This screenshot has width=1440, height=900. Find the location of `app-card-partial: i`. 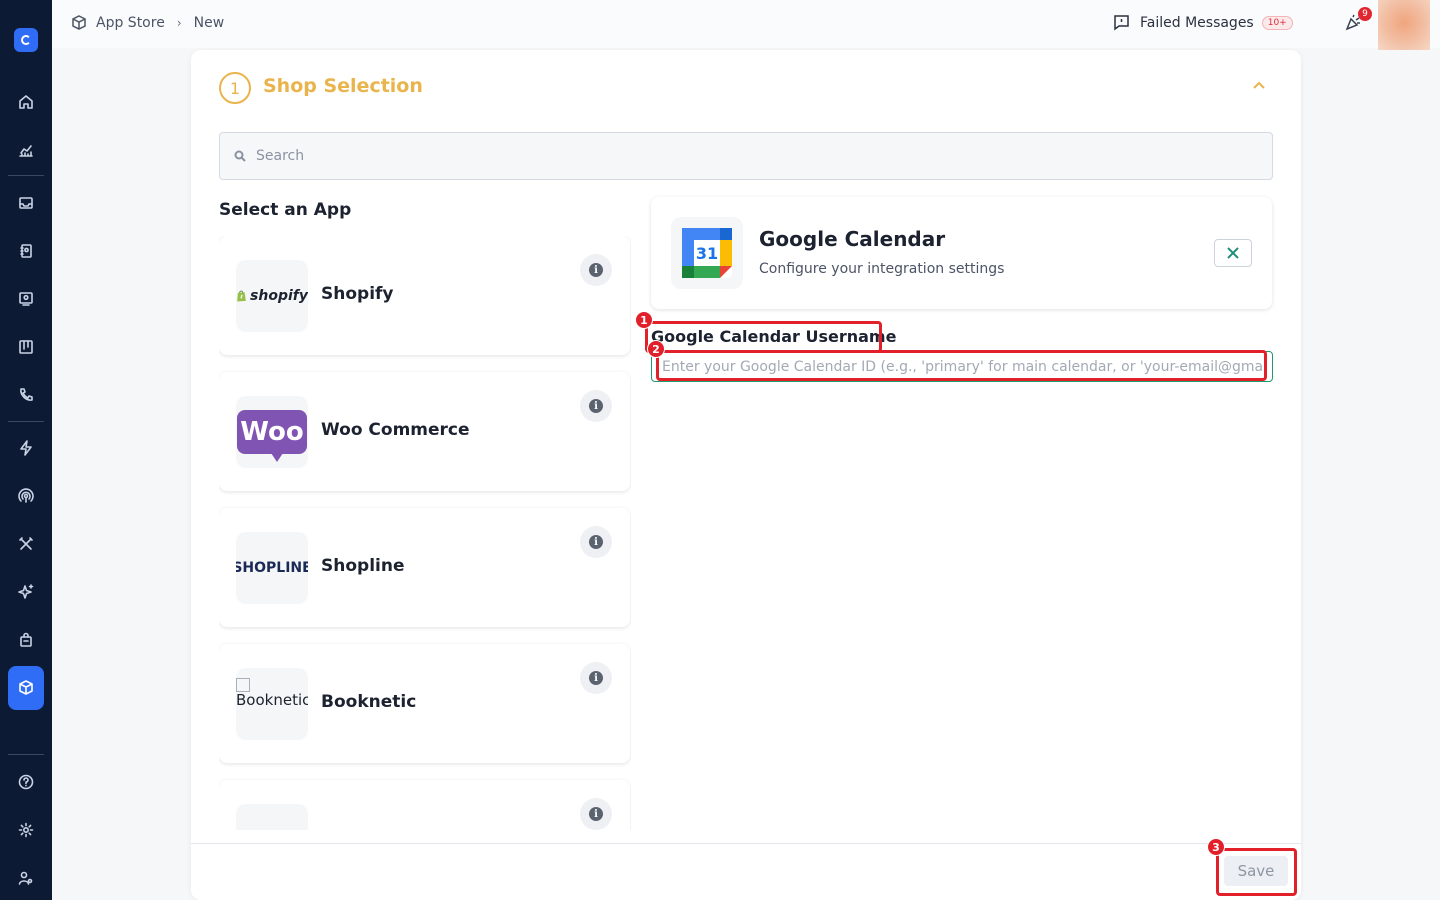

app-card-partial: i is located at coordinates (424, 805).